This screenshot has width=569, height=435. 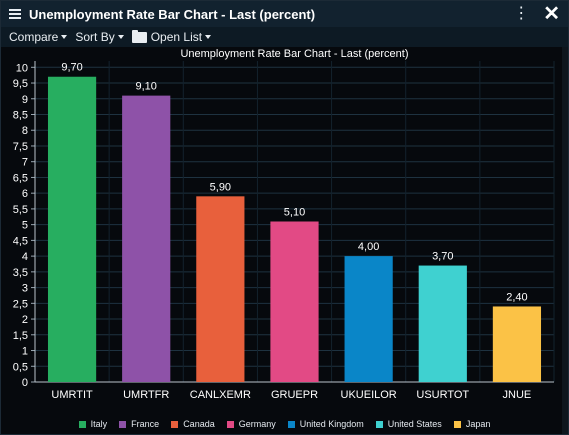 What do you see at coordinates (294, 395) in the screenshot?
I see `x-tick-label: GRUEPR` at bounding box center [294, 395].